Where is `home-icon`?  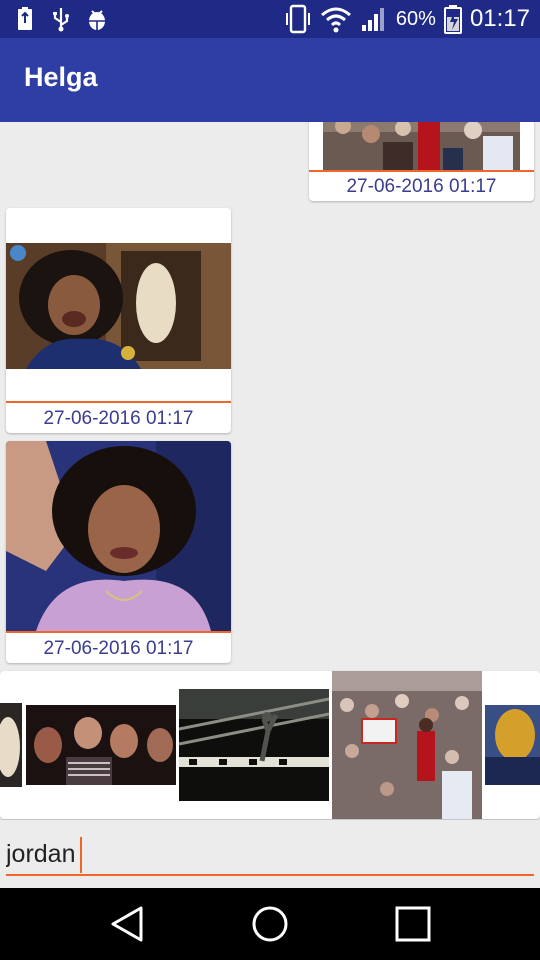 home-icon is located at coordinates (270, 924).